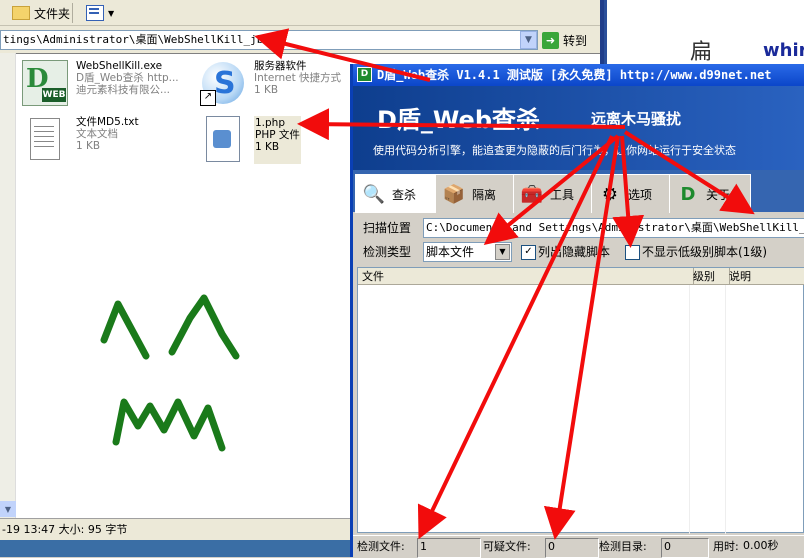  What do you see at coordinates (528, 40) in the screenshot?
I see `address-dropdown-icon: ▼` at bounding box center [528, 40].